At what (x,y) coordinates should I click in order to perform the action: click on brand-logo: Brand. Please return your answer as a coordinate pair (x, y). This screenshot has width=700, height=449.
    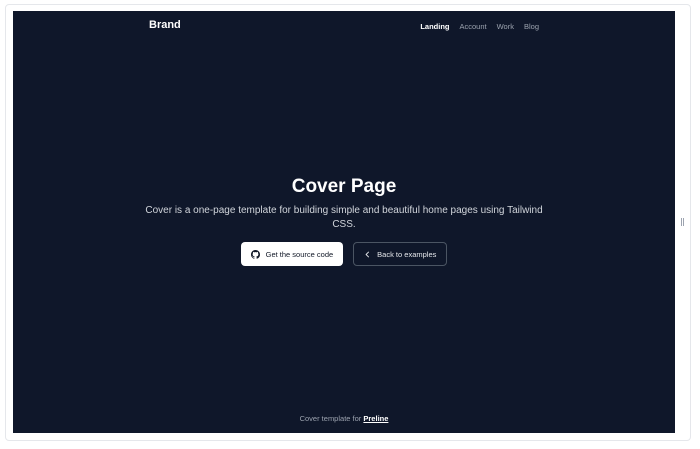
    Looking at the image, I should click on (165, 25).